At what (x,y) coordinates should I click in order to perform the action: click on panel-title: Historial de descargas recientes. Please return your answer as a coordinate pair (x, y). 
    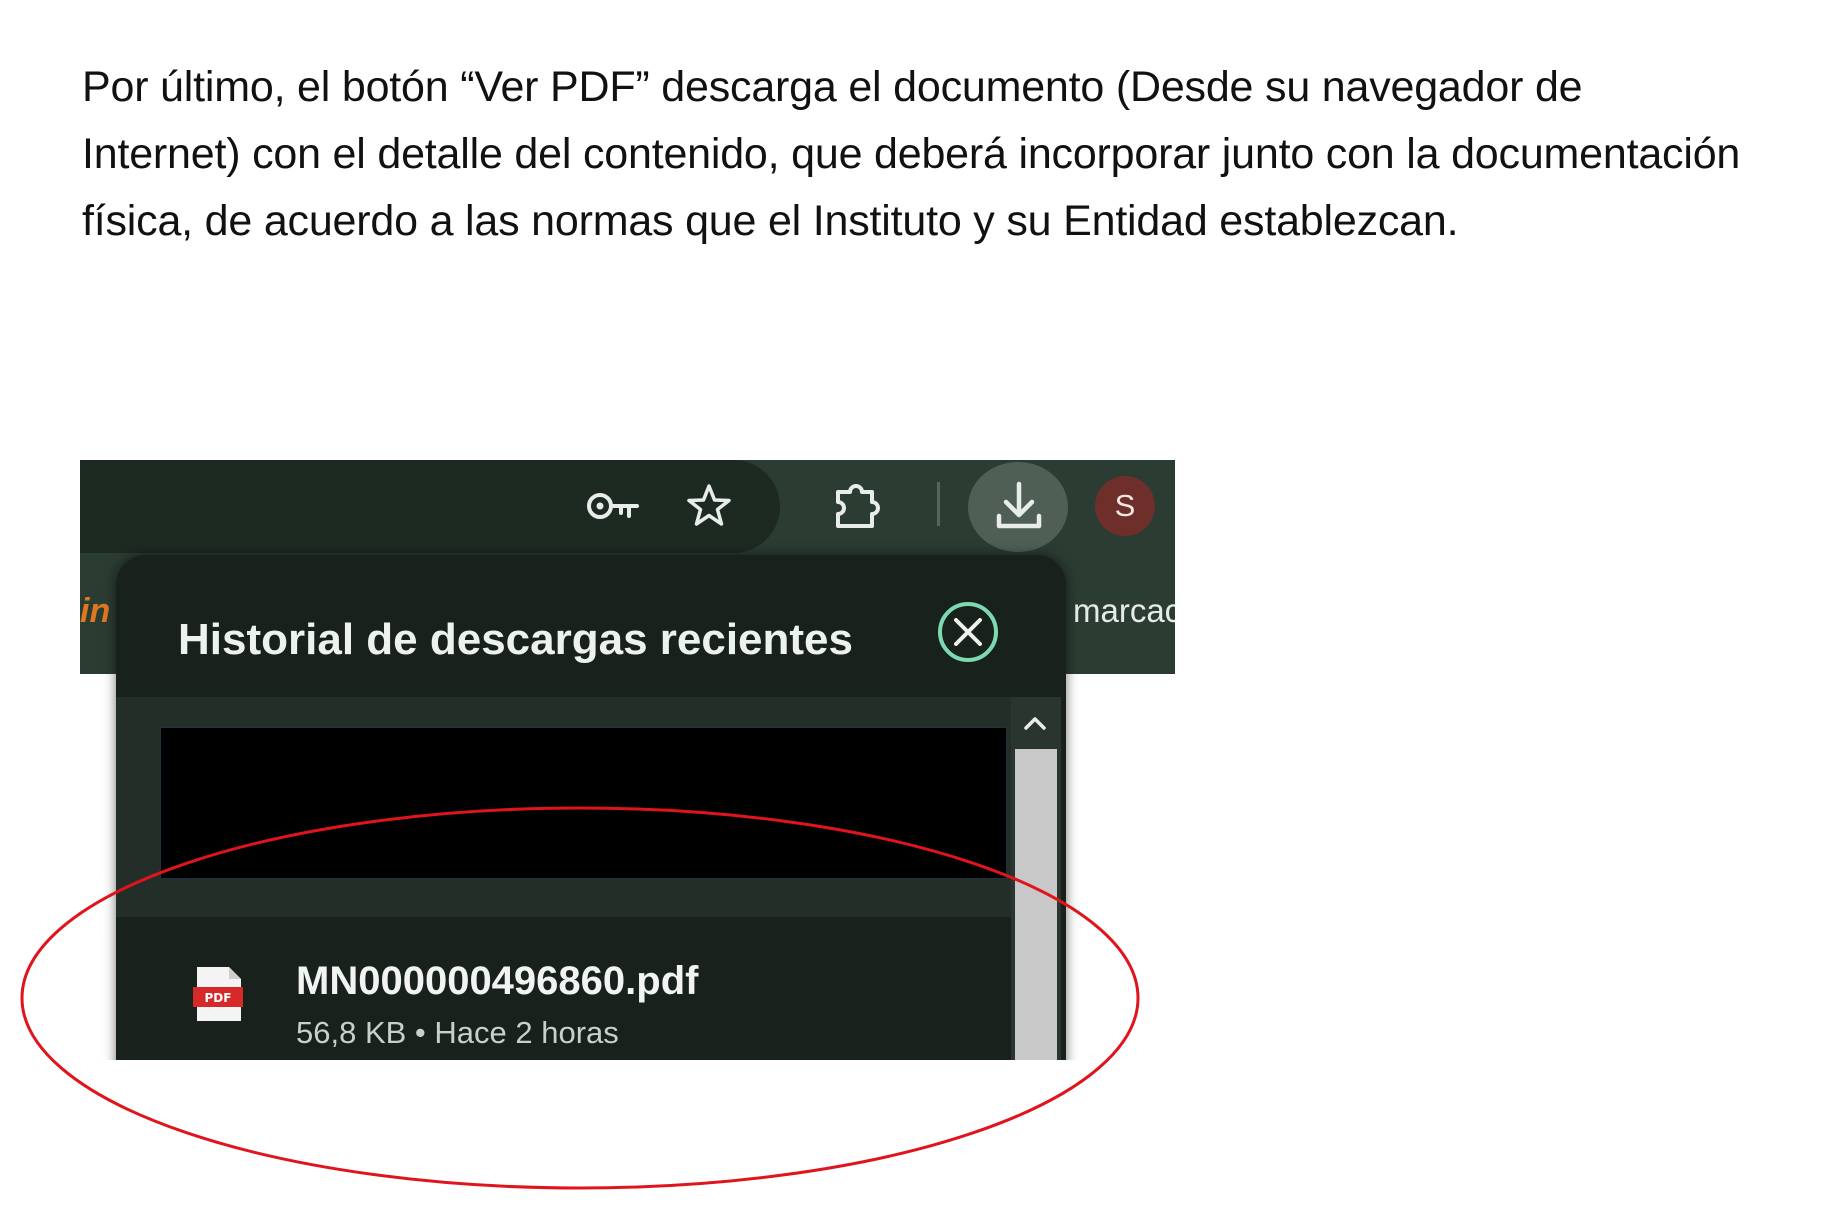
    Looking at the image, I should click on (515, 639).